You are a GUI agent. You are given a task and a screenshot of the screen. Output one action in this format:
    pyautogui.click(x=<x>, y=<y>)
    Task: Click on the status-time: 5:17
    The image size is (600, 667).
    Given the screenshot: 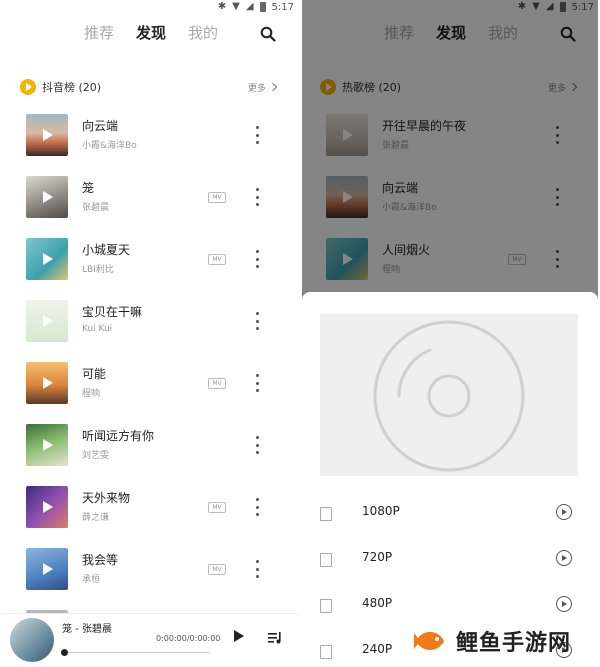 What is the action you would take?
    pyautogui.click(x=282, y=7)
    